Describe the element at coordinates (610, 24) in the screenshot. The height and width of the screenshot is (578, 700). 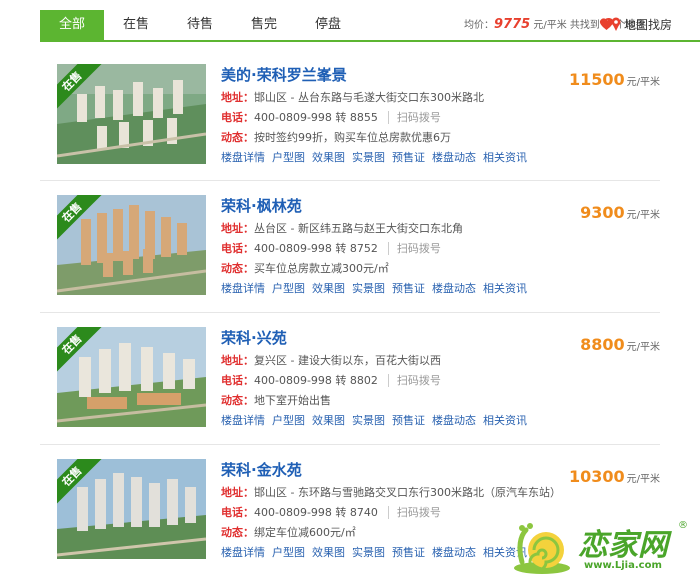
I see `map-pin-icon` at that location.